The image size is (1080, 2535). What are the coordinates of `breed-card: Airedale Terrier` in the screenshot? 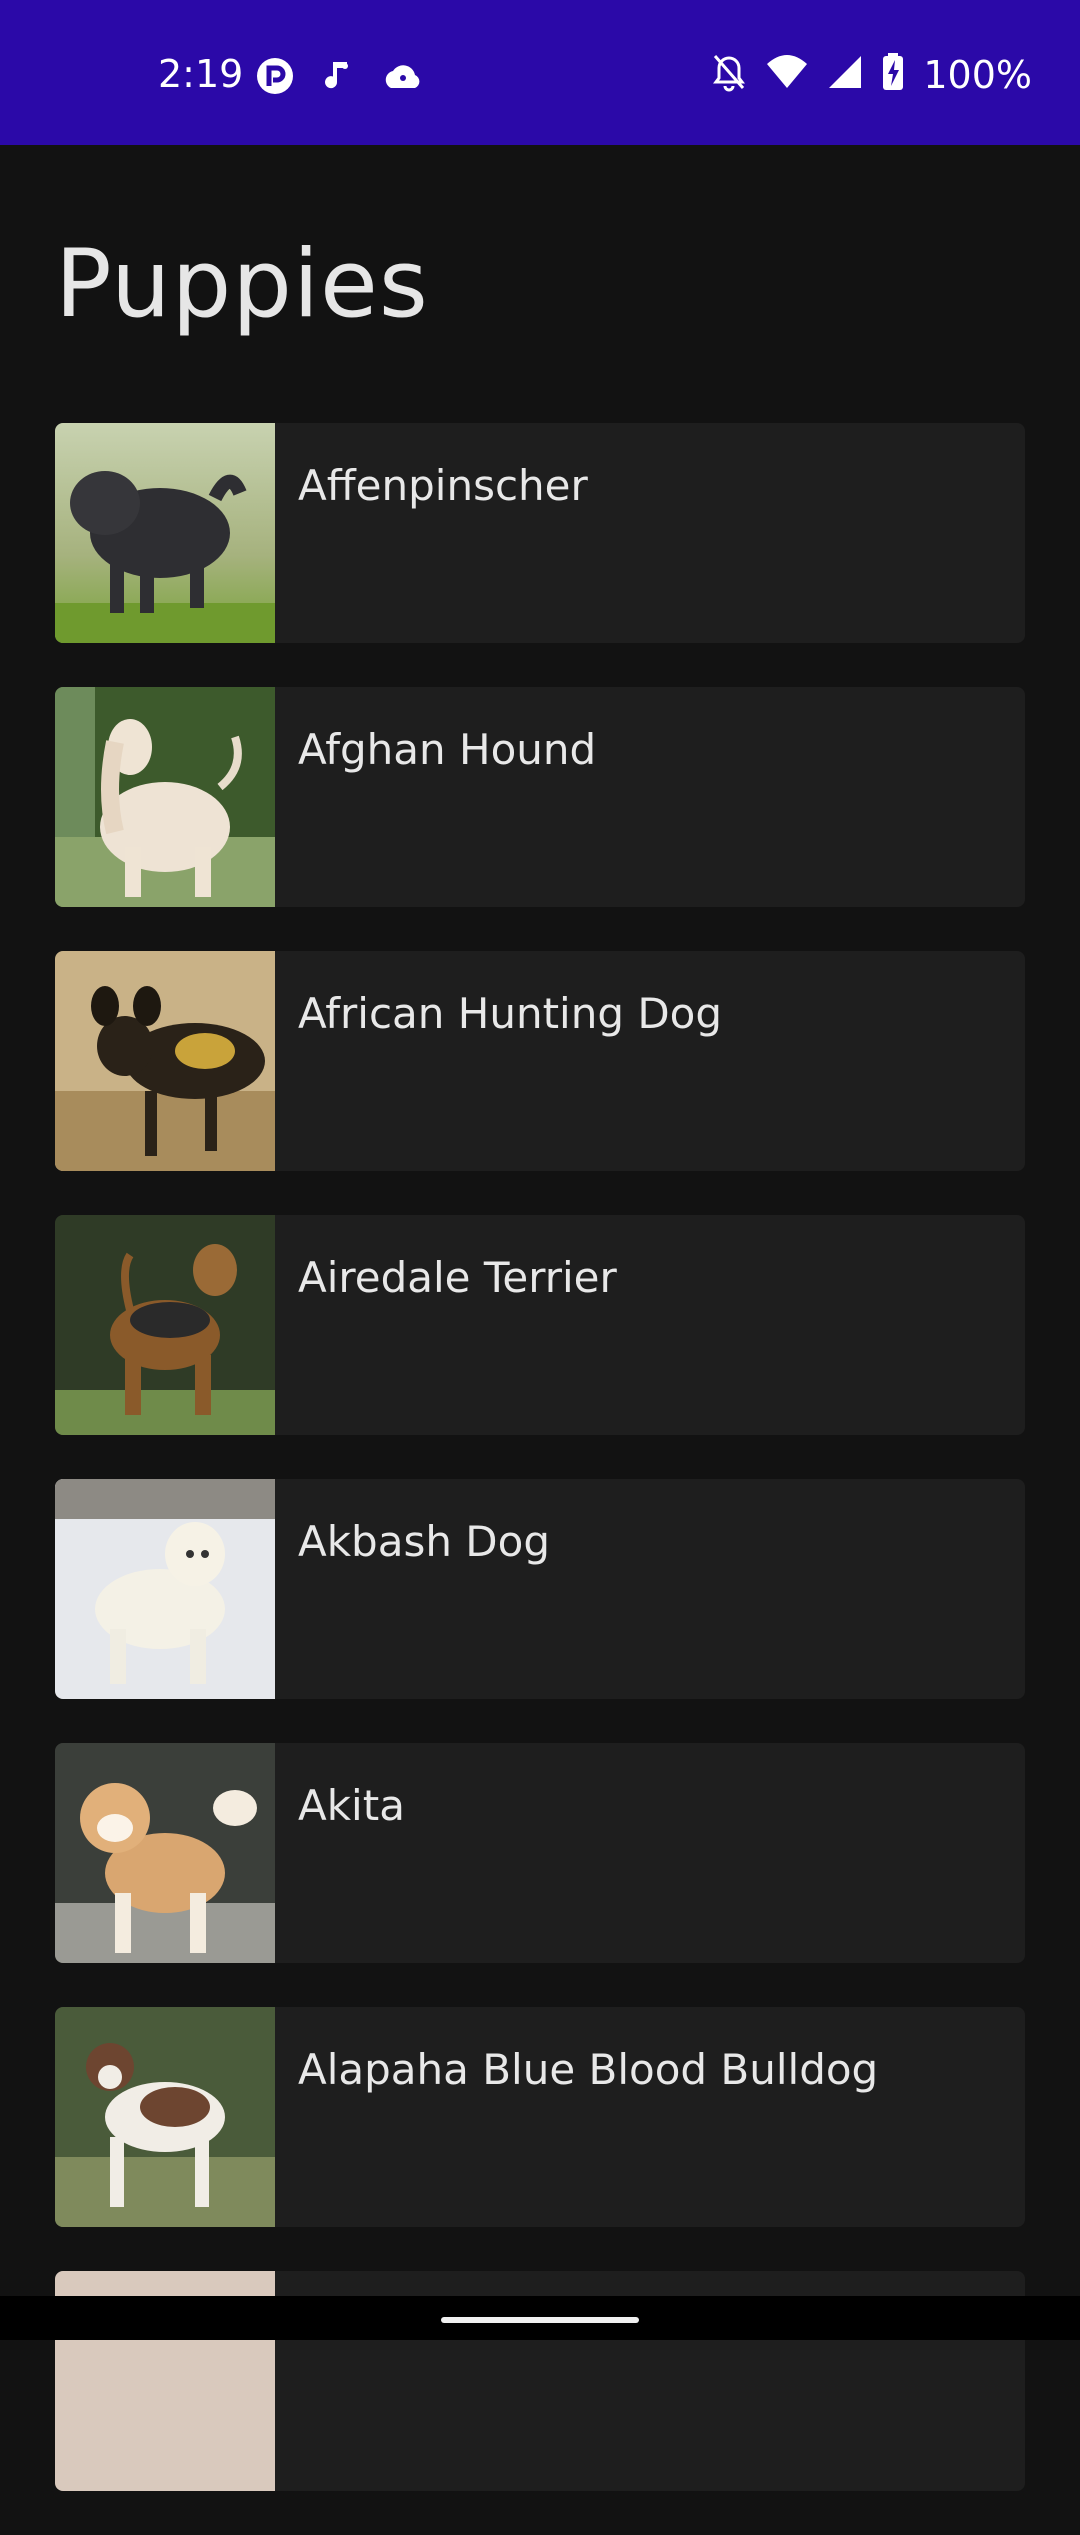 It's located at (540, 1325).